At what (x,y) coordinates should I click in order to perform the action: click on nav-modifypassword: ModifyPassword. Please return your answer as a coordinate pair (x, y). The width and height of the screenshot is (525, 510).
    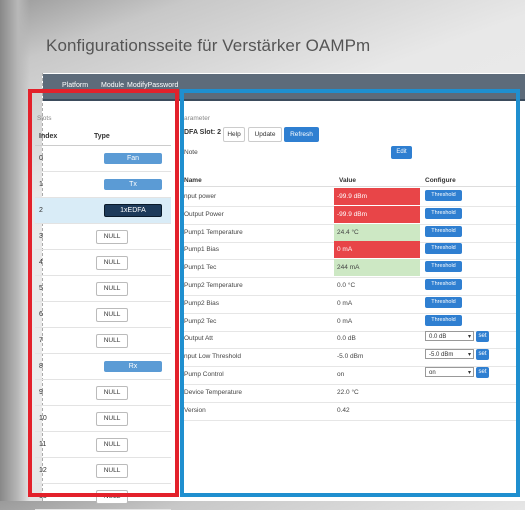
    Looking at the image, I should click on (152, 85).